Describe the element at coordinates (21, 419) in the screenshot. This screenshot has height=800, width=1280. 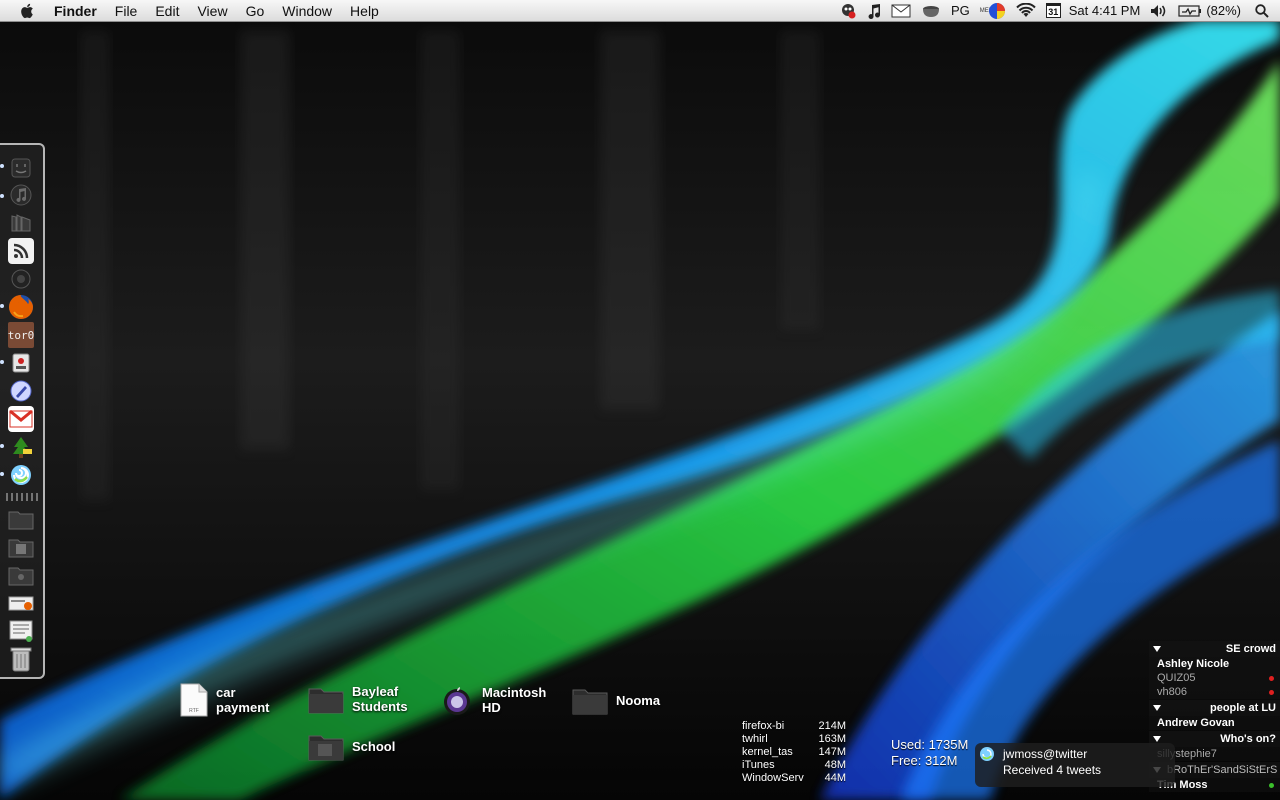
I see `gmail-icon` at that location.